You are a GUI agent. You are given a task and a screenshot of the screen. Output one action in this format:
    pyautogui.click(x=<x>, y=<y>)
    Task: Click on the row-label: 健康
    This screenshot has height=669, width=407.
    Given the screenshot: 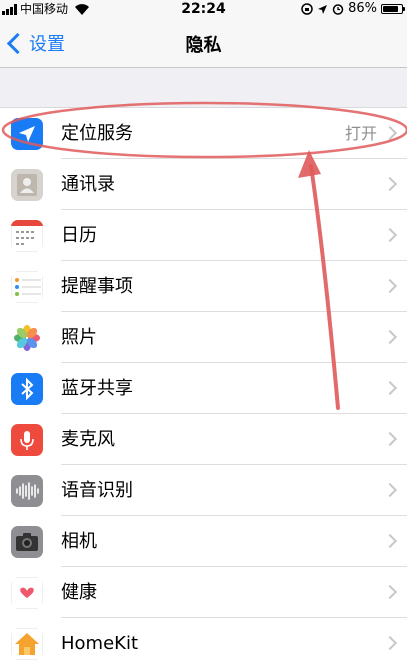 What is the action you would take?
    pyautogui.click(x=79, y=592)
    